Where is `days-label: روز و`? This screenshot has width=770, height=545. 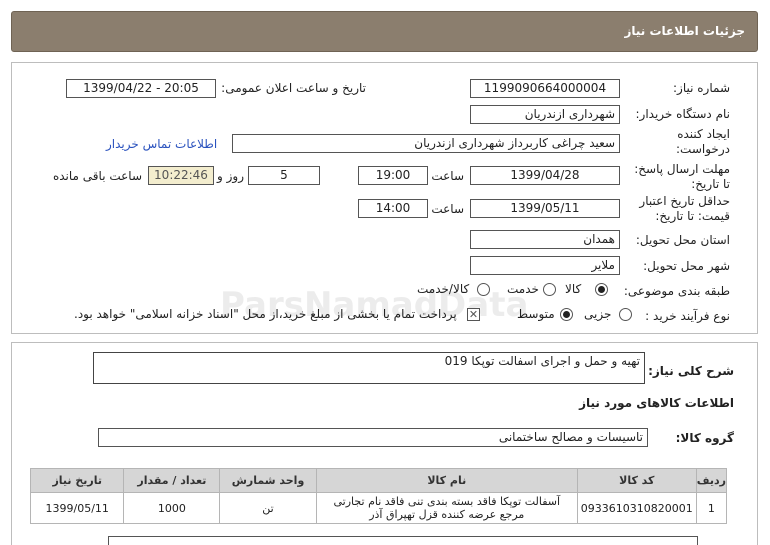 days-label: روز و is located at coordinates (230, 176).